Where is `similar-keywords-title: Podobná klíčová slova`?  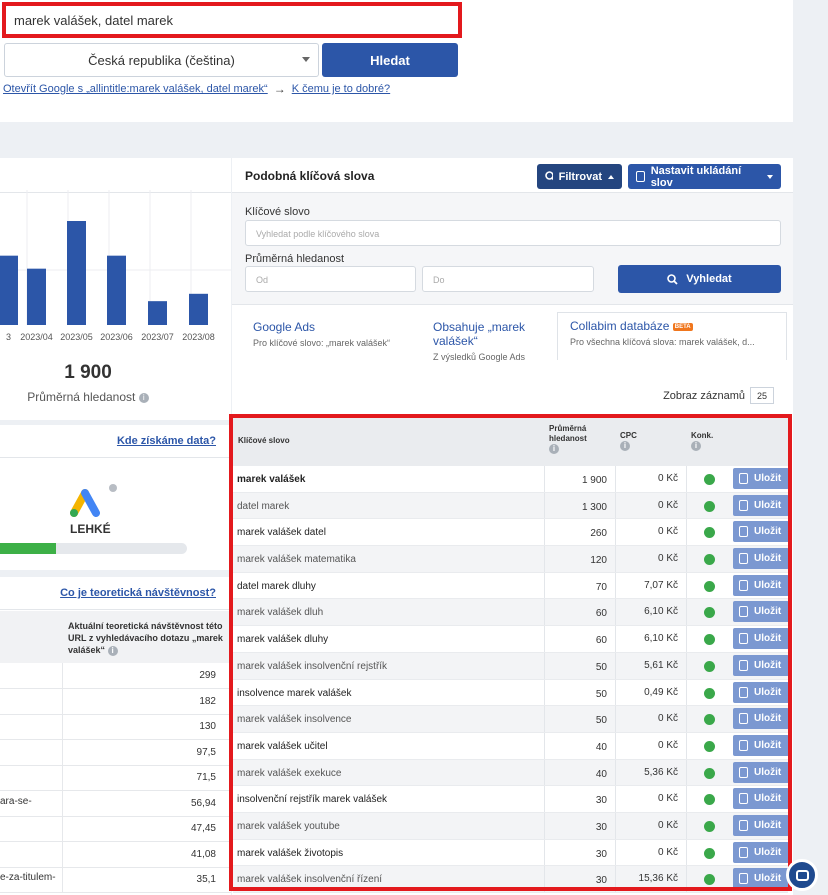
similar-keywords-title: Podobná klíčová slova is located at coordinates (310, 176).